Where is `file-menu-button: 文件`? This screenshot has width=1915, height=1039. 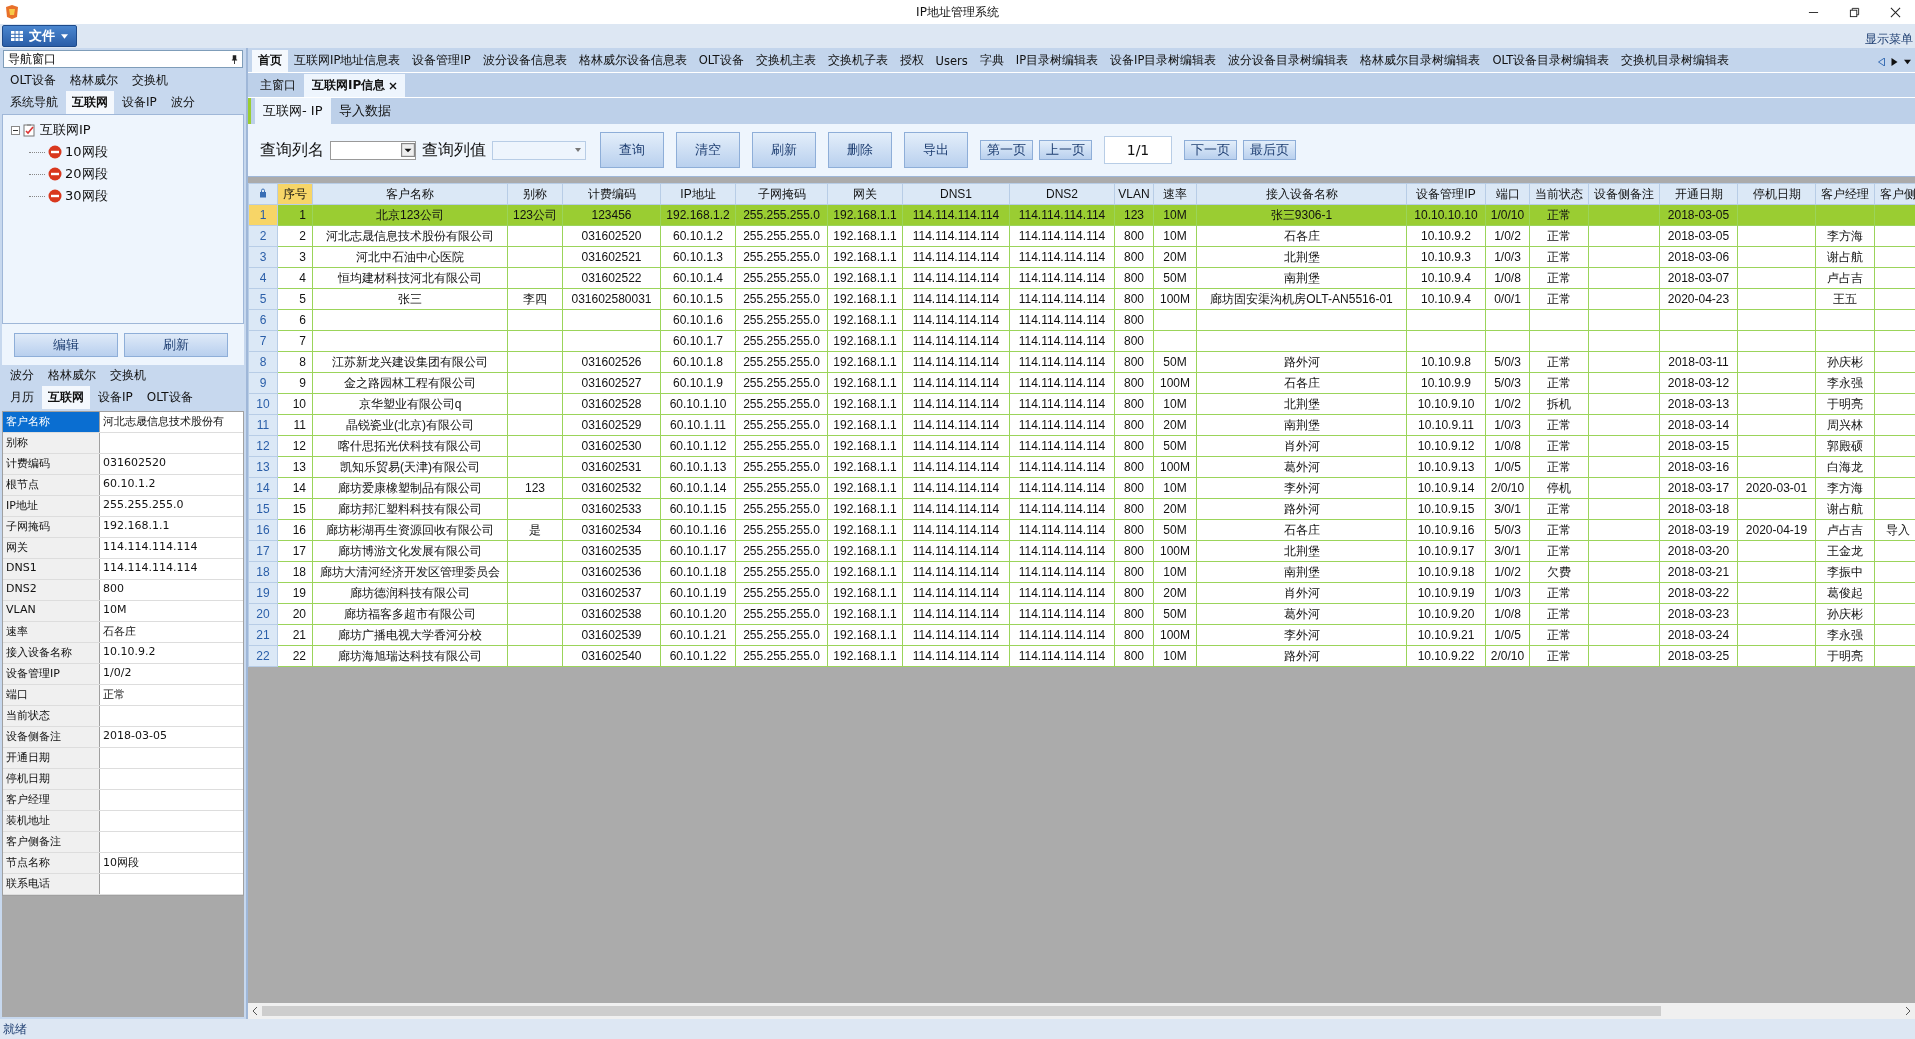
file-menu-button: 文件 is located at coordinates (39, 36).